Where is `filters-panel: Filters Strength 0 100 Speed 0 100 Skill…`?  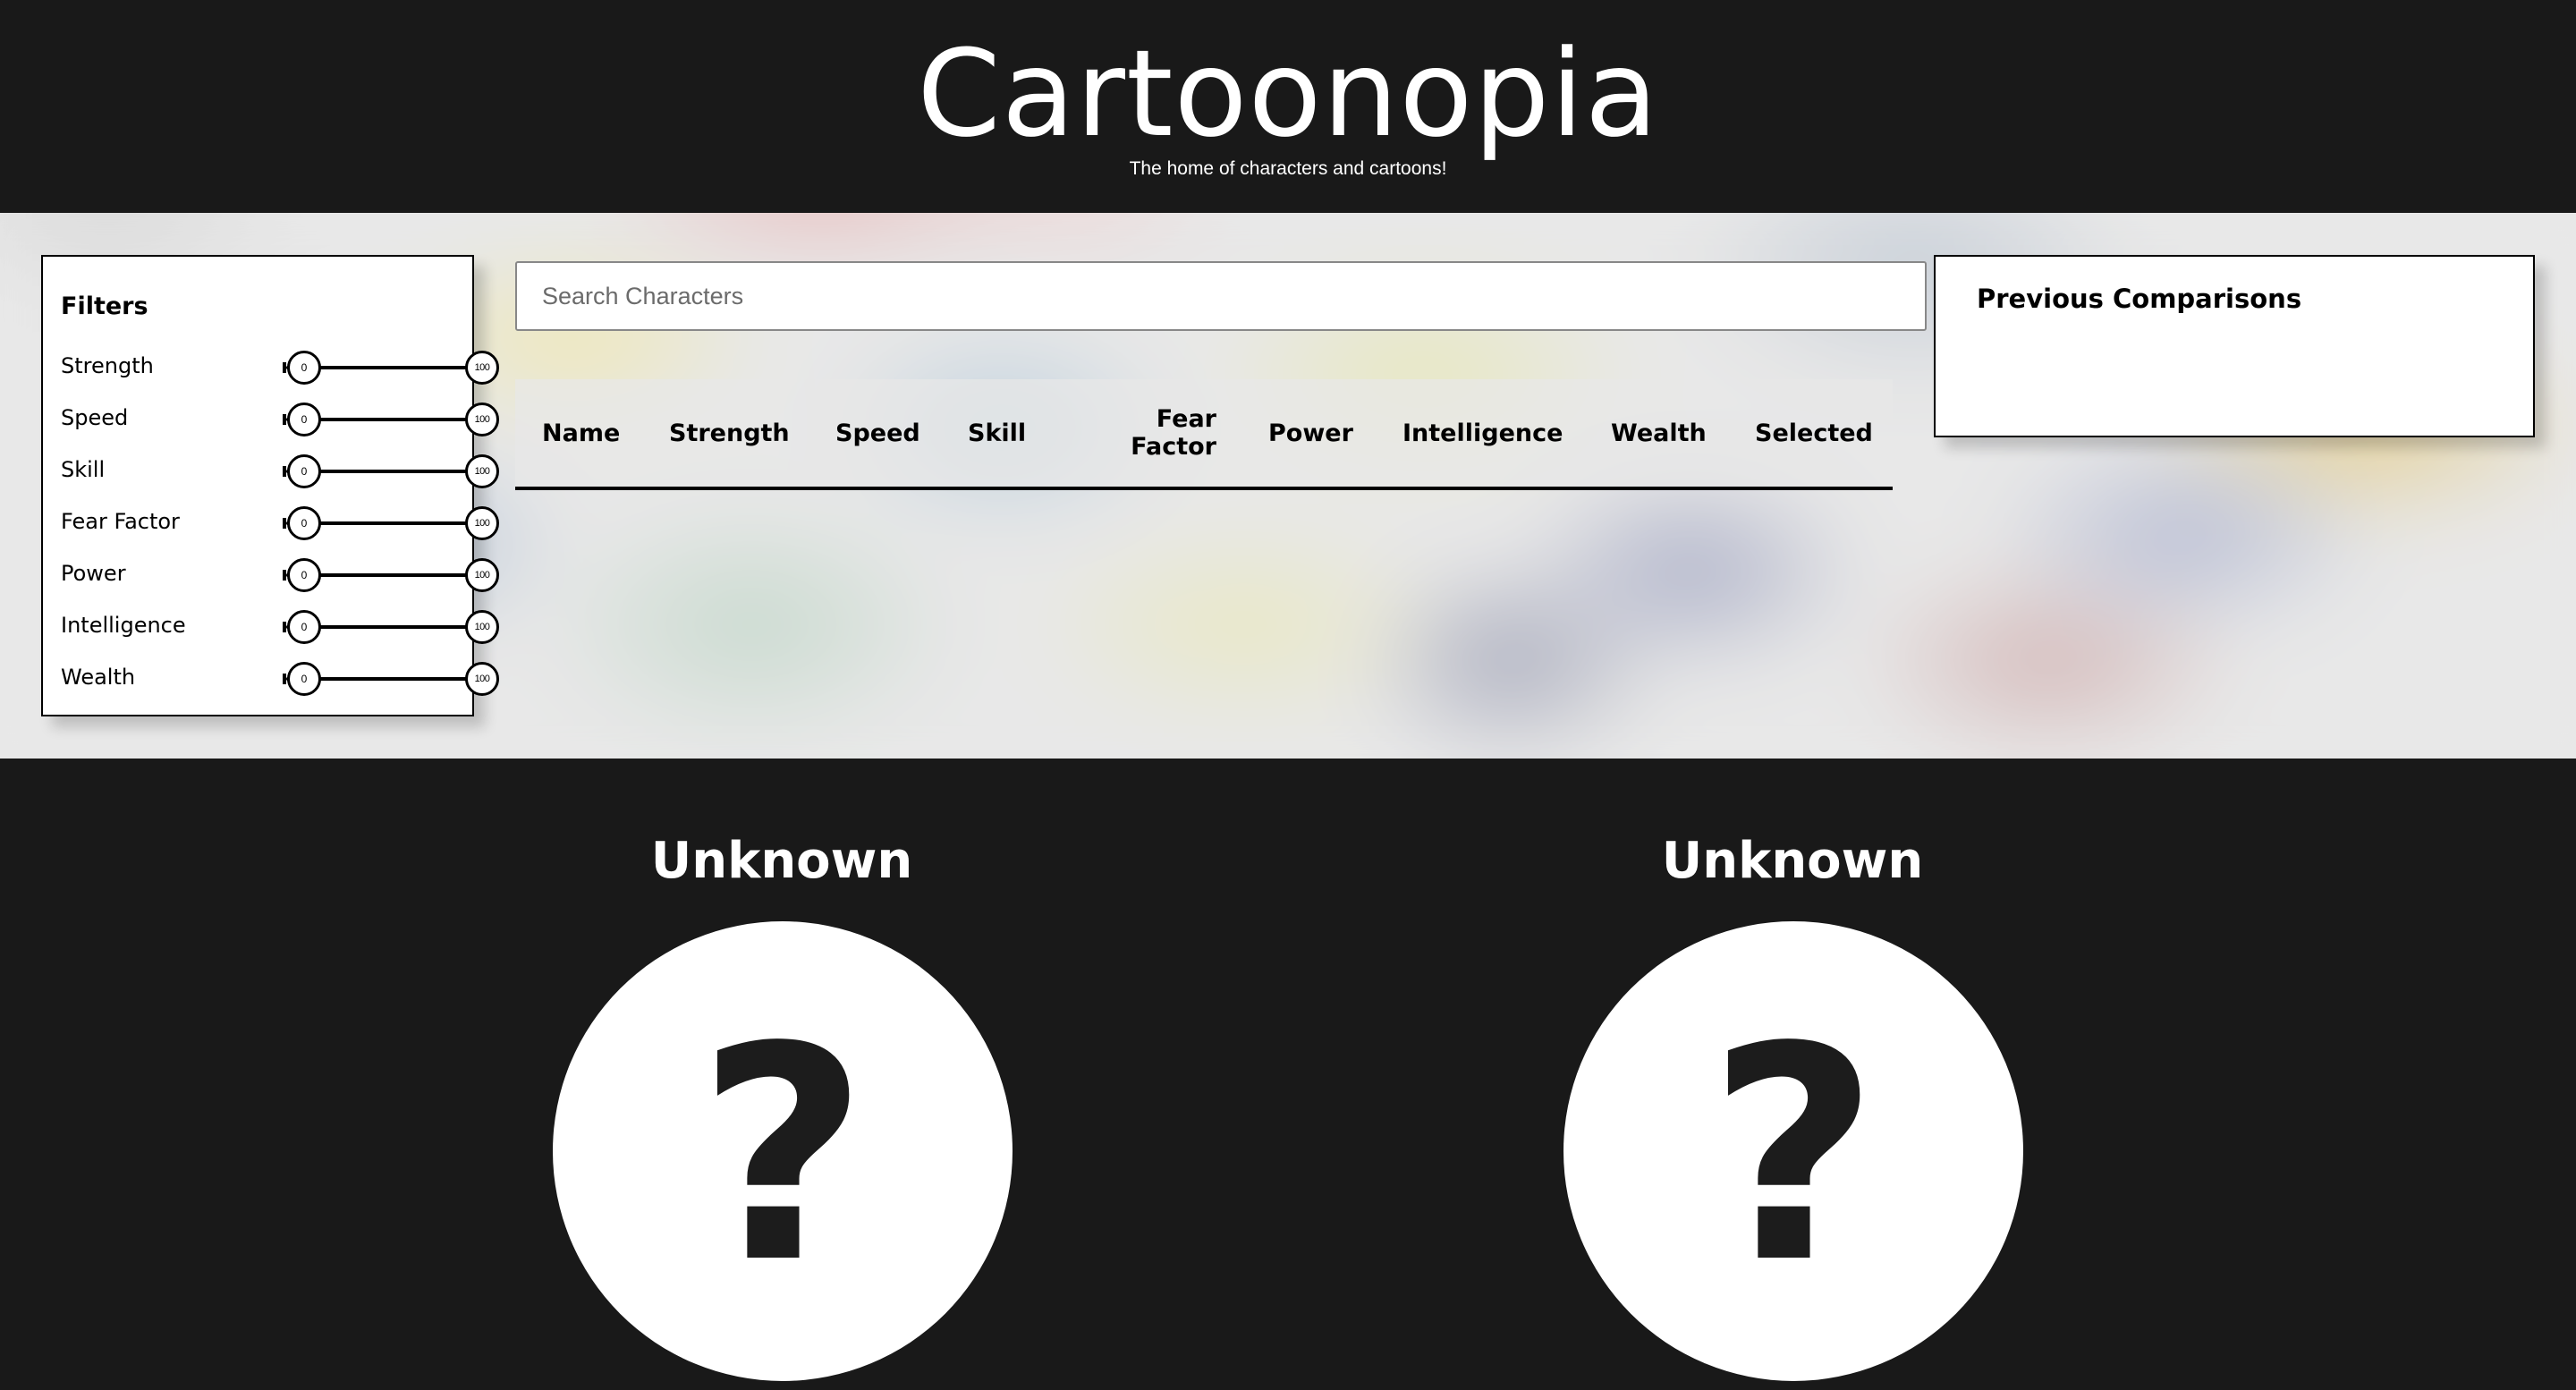 filters-panel: Filters Strength 0 100 Speed 0 100 Skill… is located at coordinates (270, 485).